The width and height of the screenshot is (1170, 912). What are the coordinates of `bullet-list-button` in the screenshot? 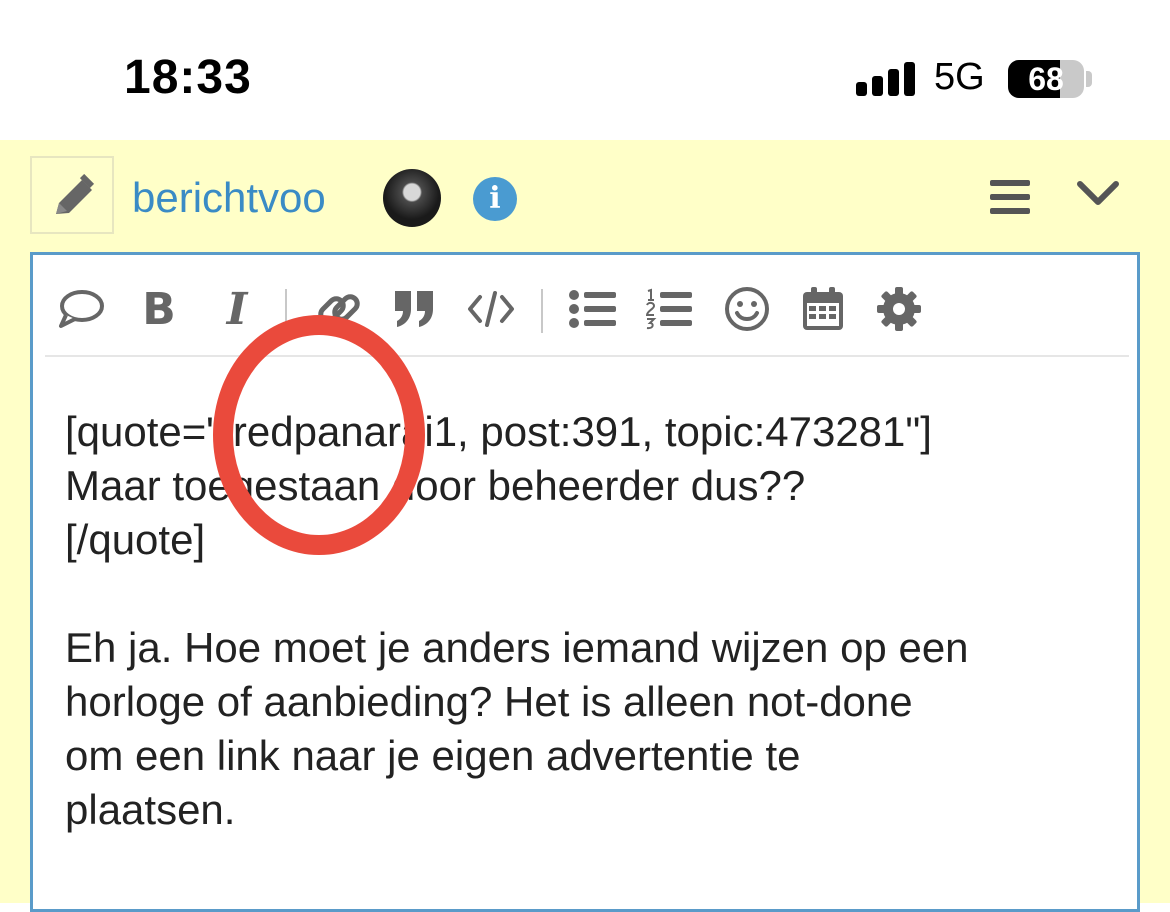 It's located at (593, 309).